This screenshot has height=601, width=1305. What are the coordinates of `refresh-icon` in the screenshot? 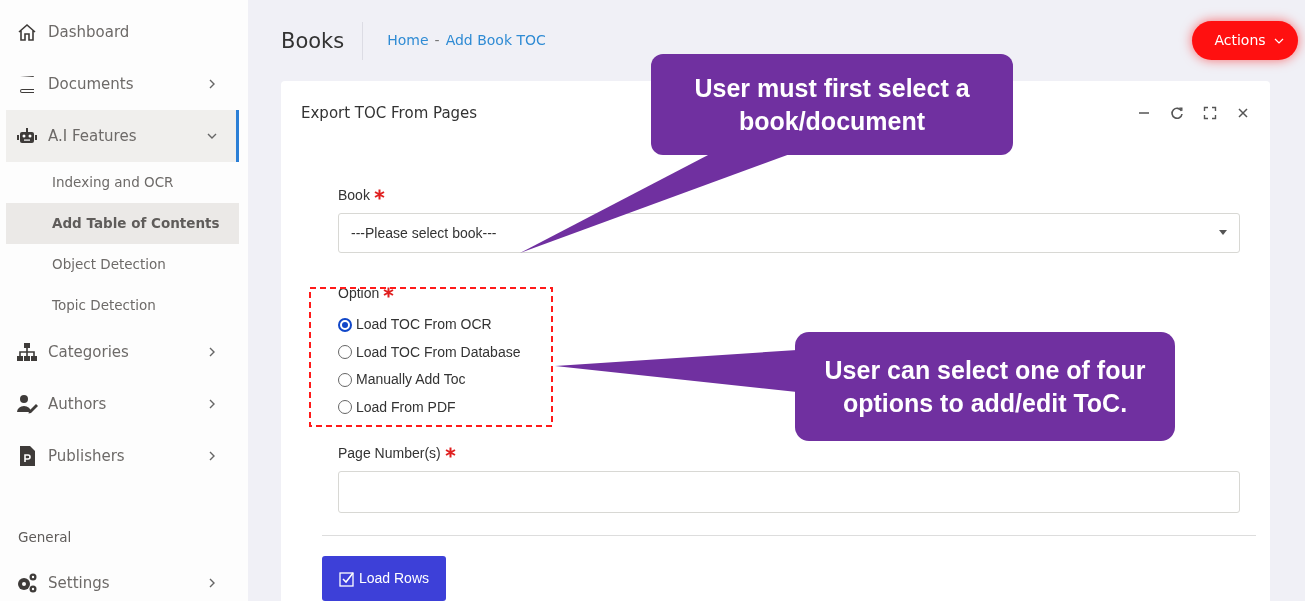 It's located at (1177, 113).